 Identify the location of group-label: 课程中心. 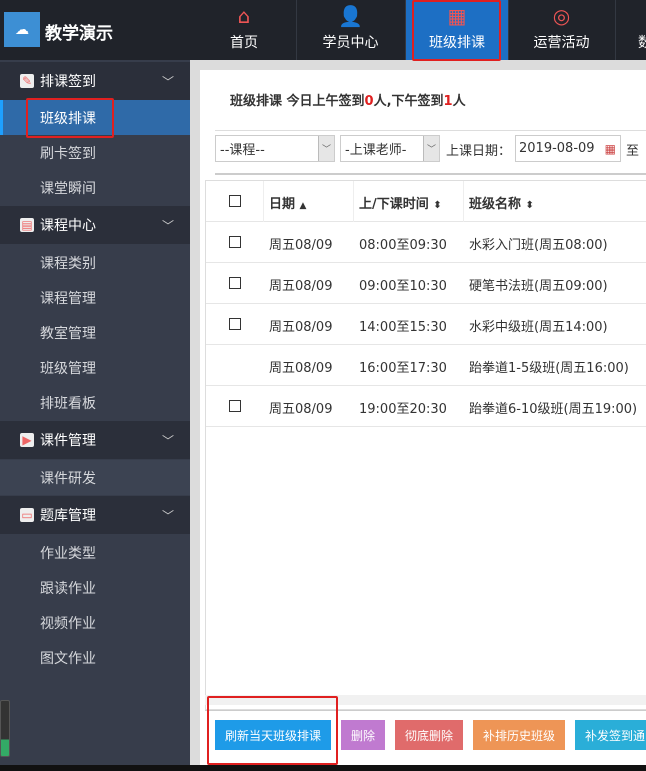
(68, 226).